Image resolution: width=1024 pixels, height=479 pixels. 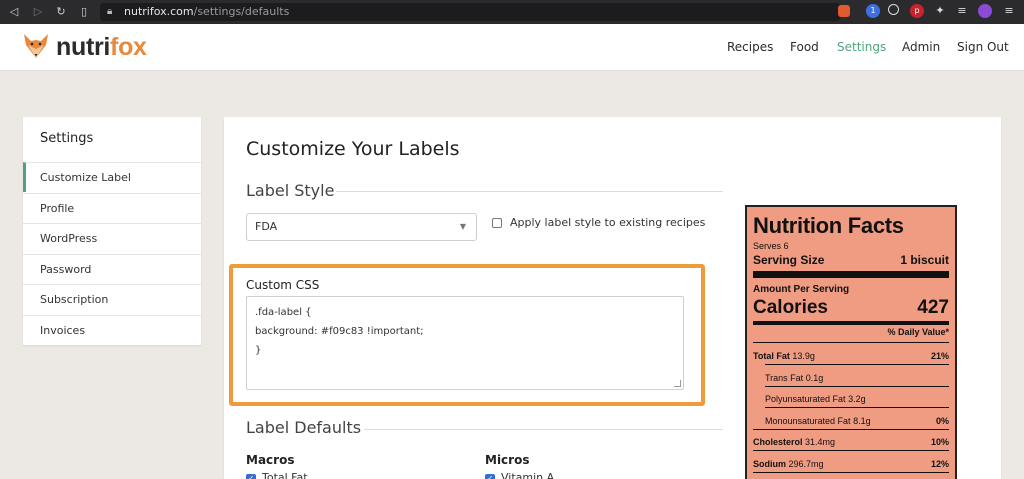 I want to click on chevron-down-icon: ▼, so click(x=462, y=226).